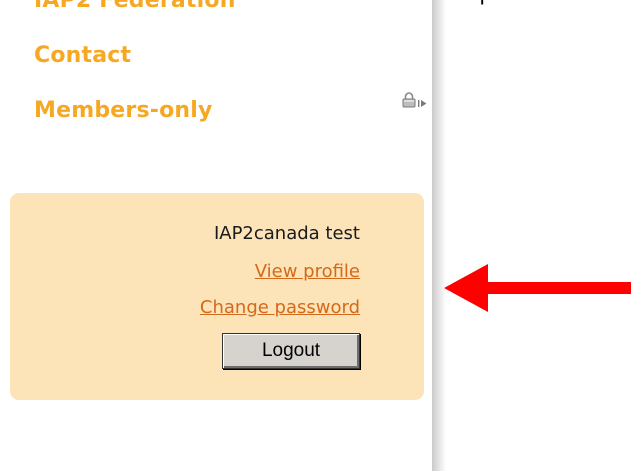  I want to click on nav-item-members-only: Members-only, so click(123, 110).